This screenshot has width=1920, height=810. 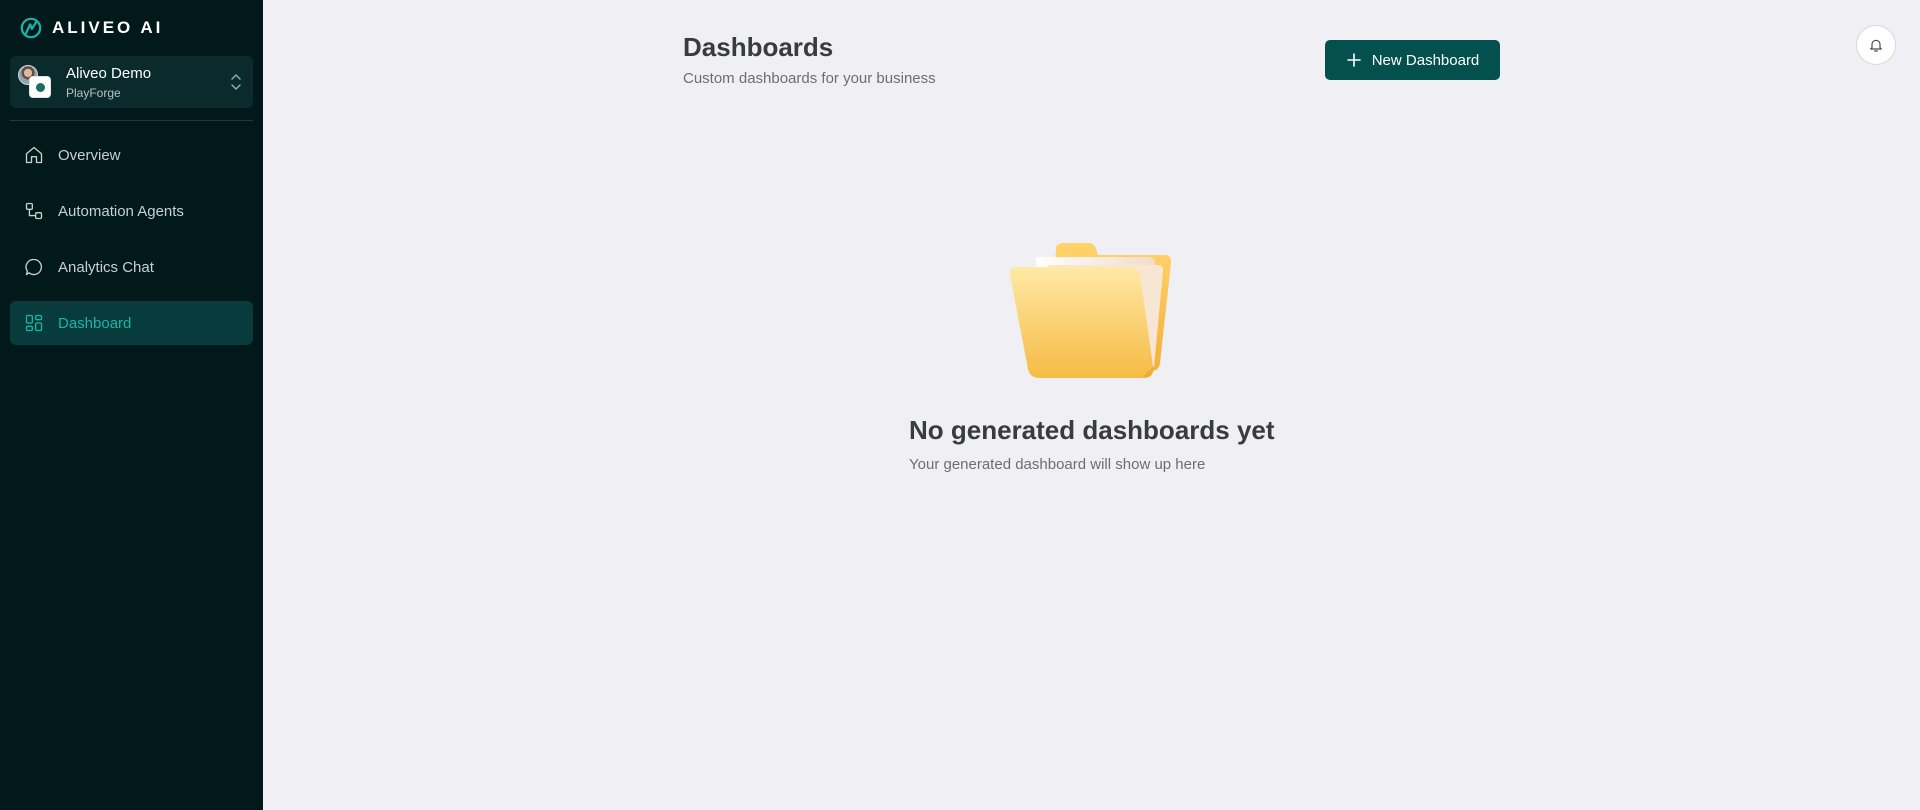 What do you see at coordinates (34, 323) in the screenshot?
I see `layout-grid-icon` at bounding box center [34, 323].